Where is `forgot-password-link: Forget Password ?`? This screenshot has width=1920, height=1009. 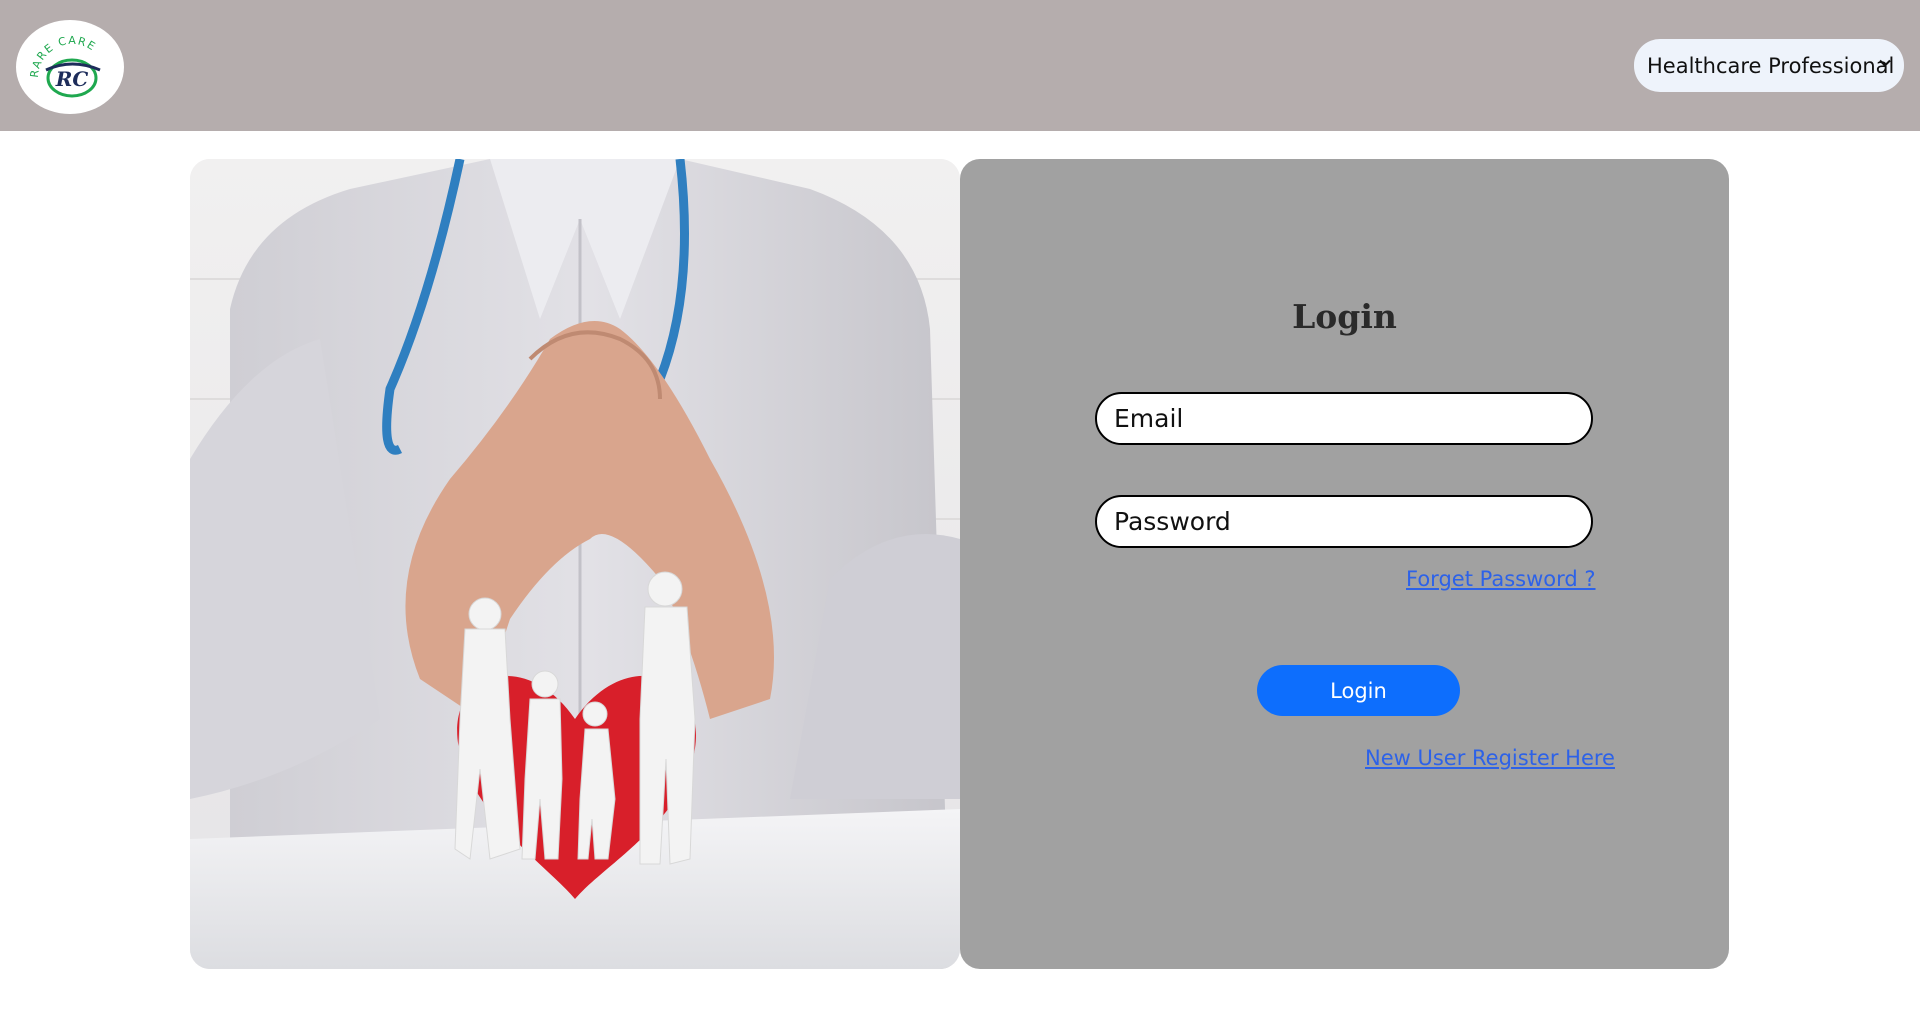 forgot-password-link: Forget Password ? is located at coordinates (1501, 579).